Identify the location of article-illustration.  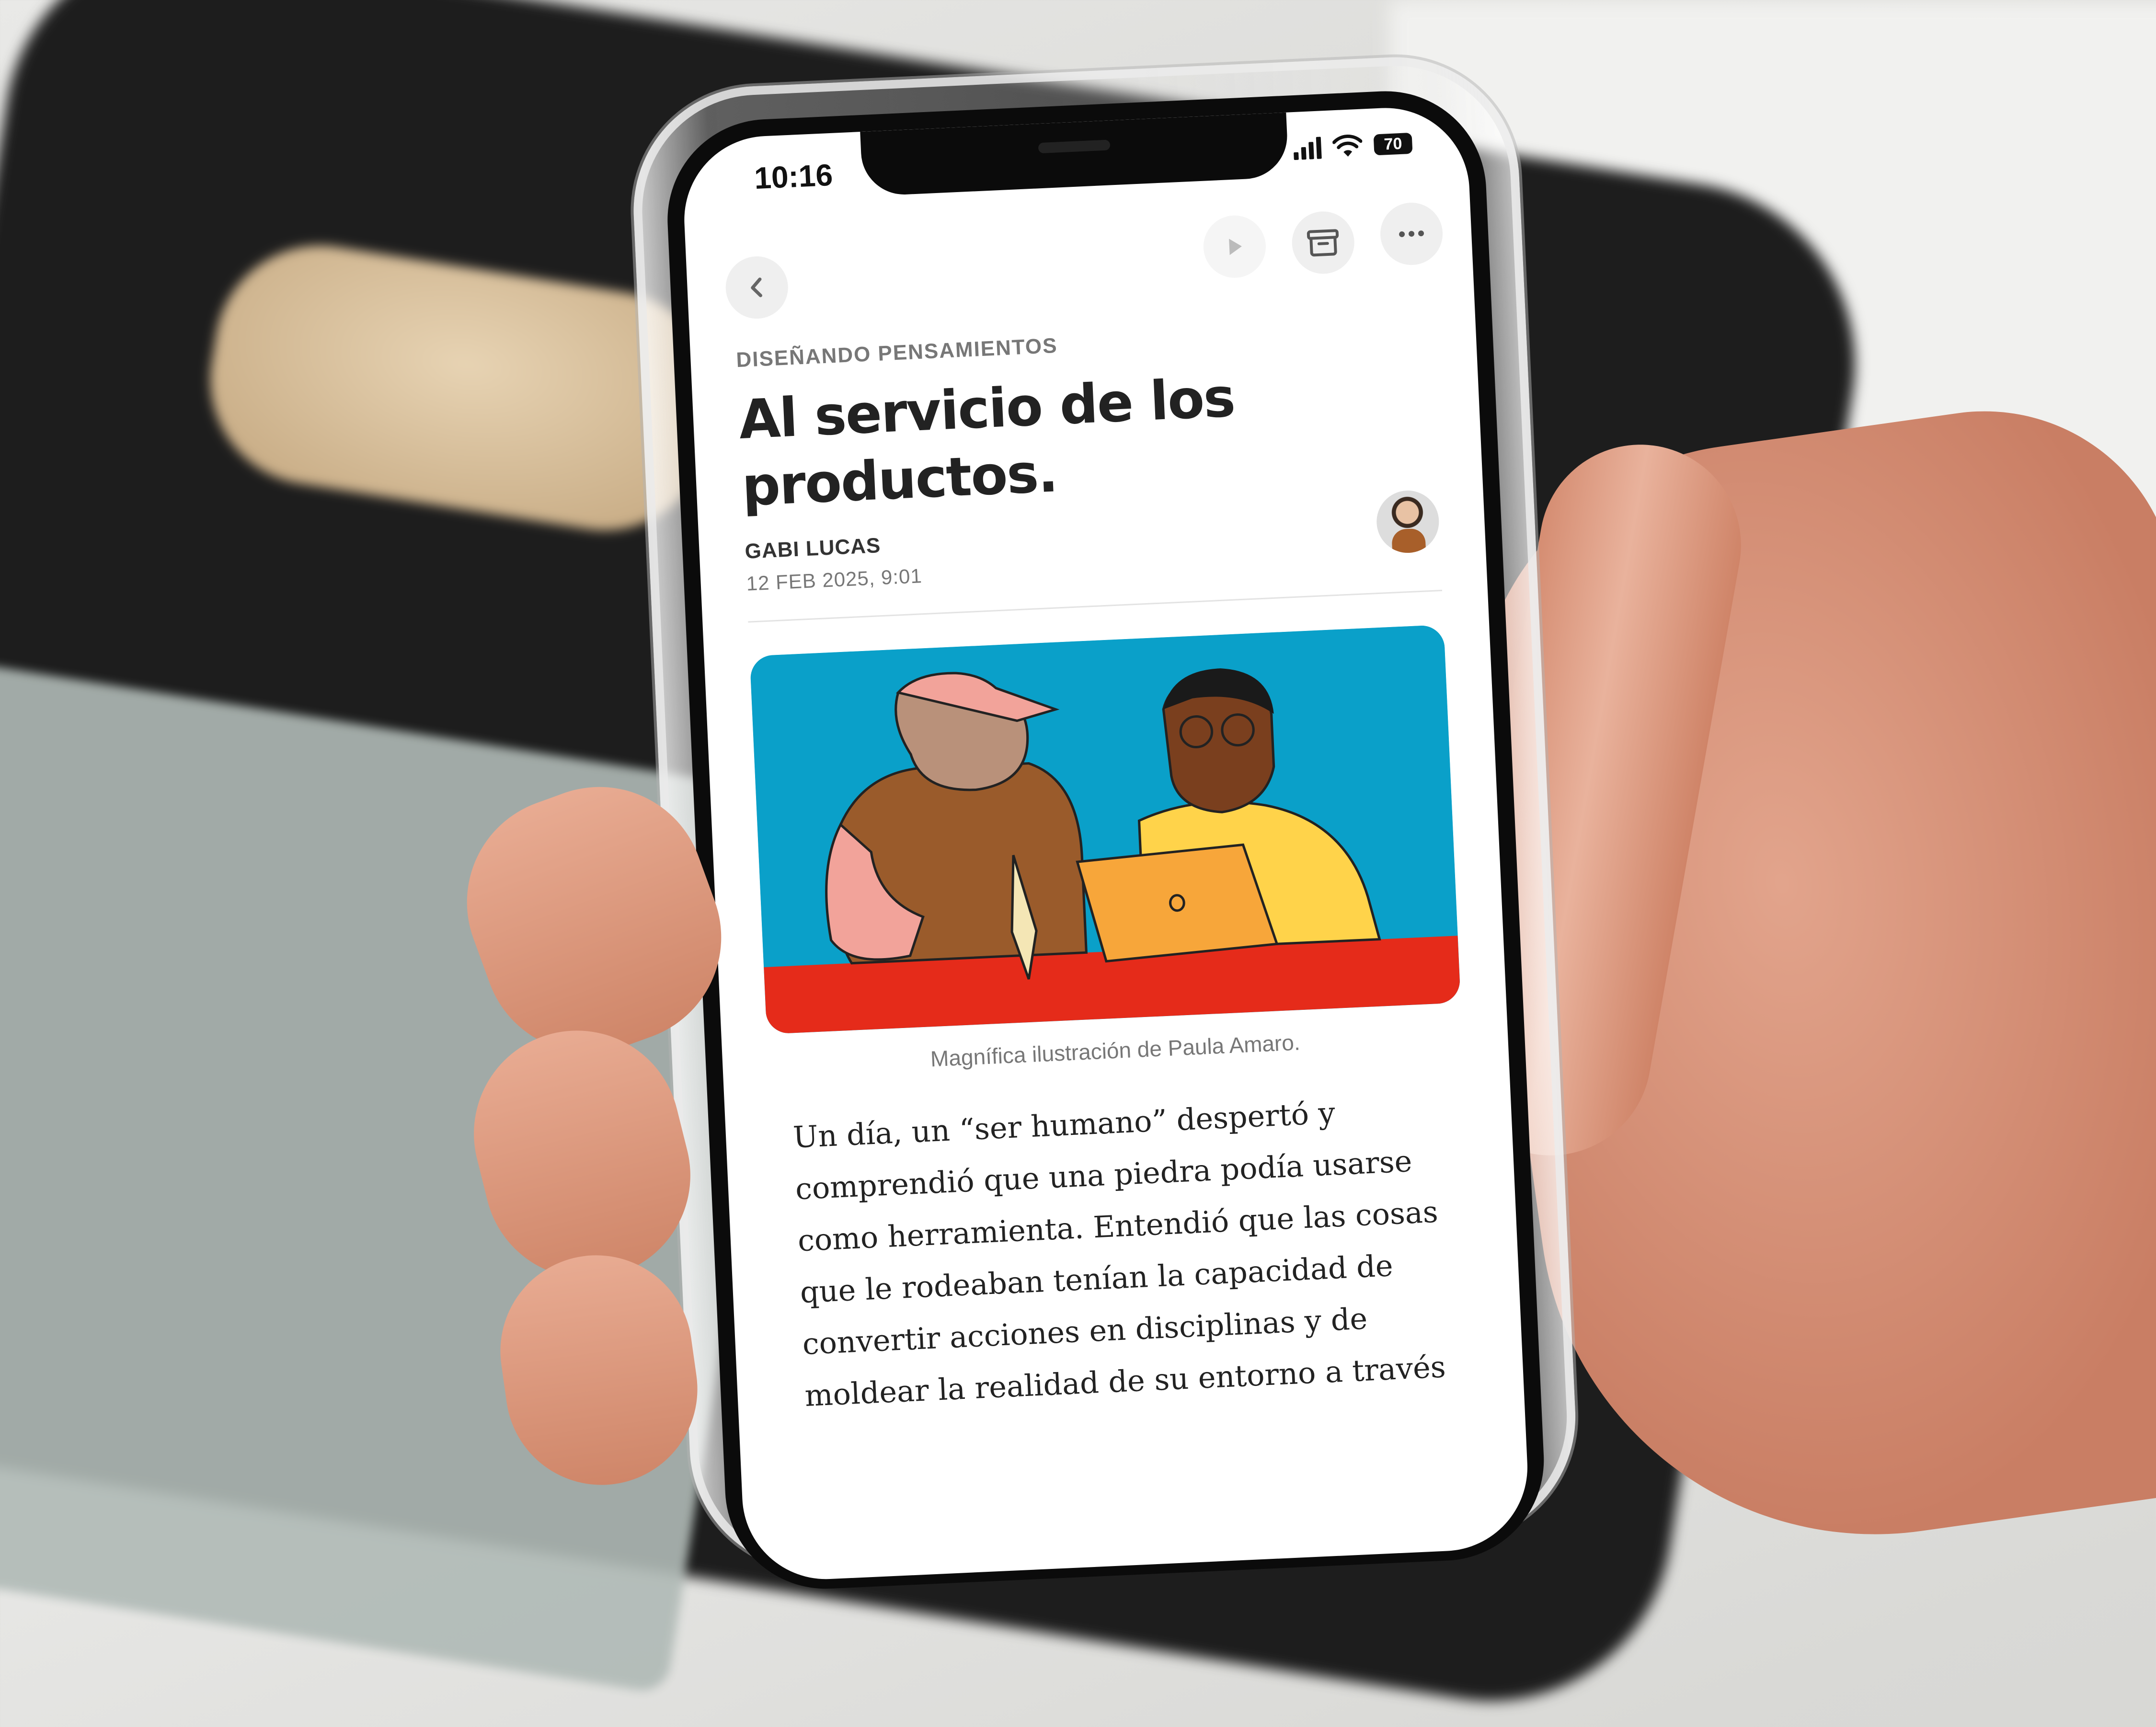
(1105, 829).